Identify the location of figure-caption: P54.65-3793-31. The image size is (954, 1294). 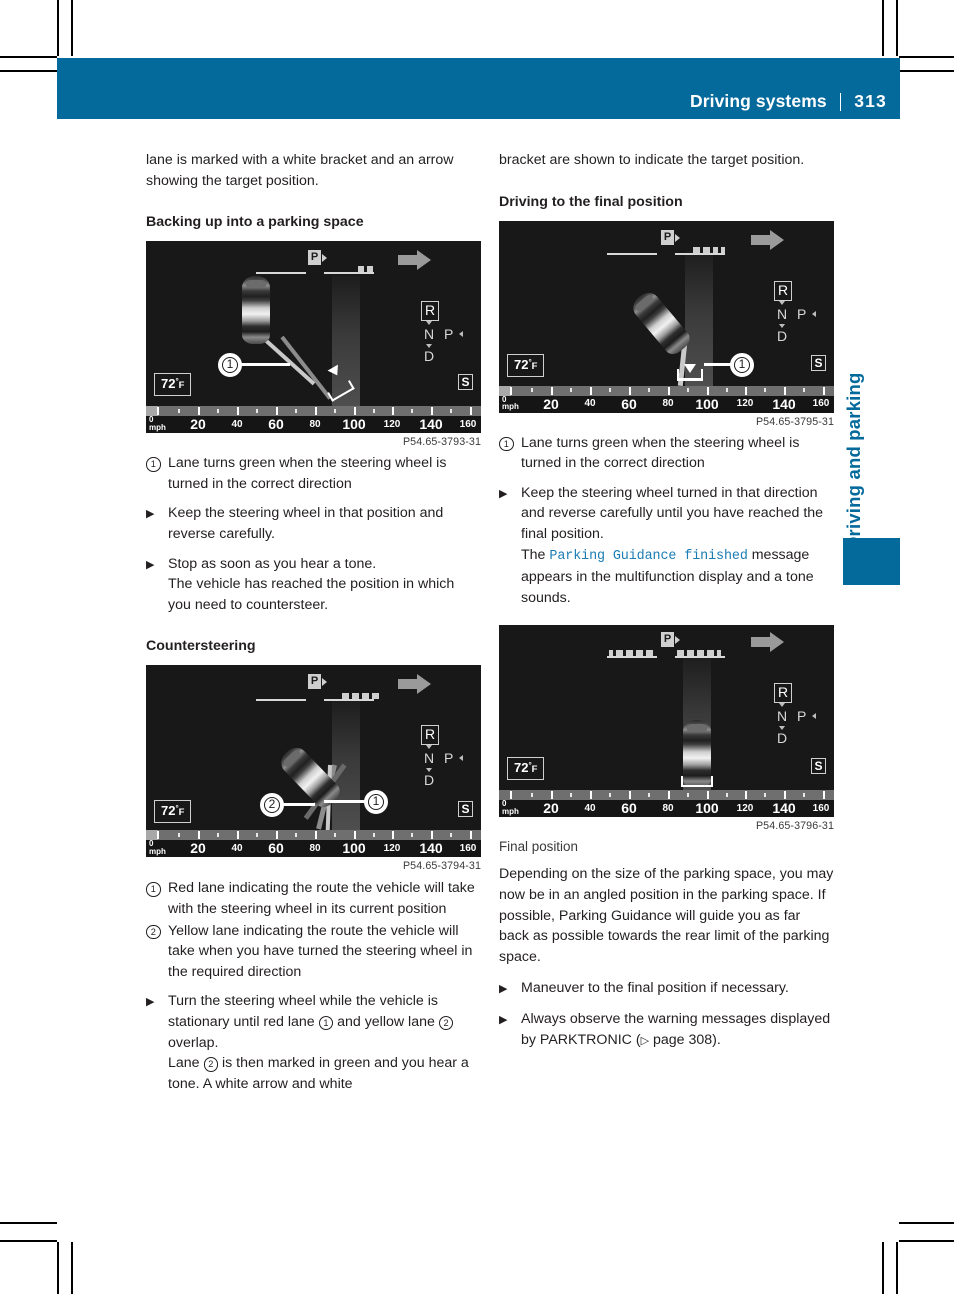
(441, 442).